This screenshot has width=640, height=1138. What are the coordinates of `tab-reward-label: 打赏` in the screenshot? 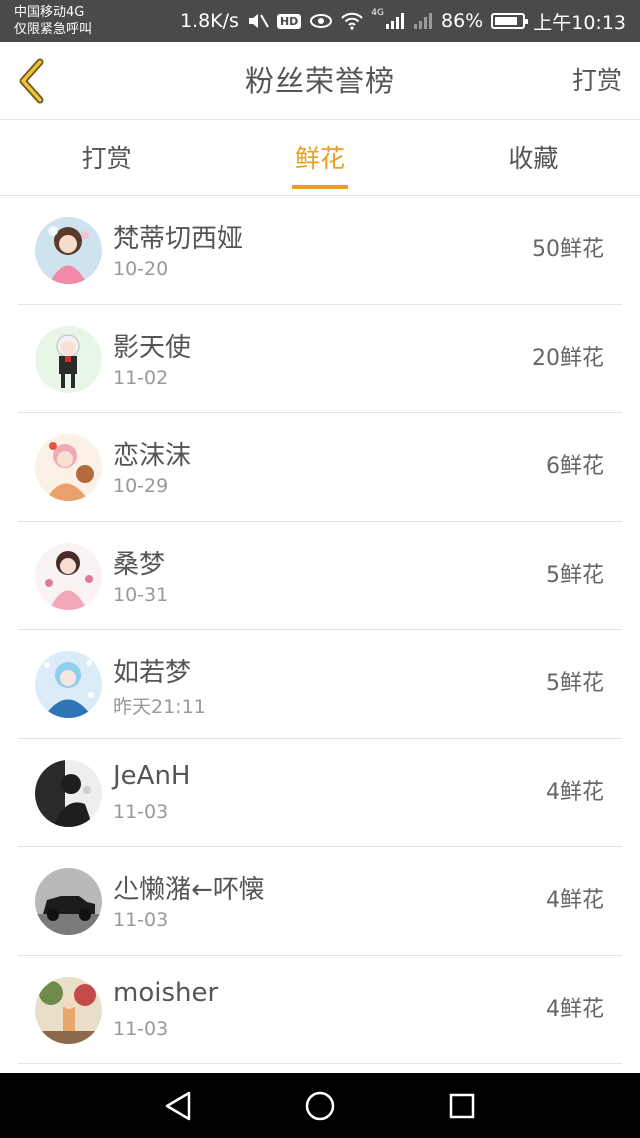 It's located at (106, 158).